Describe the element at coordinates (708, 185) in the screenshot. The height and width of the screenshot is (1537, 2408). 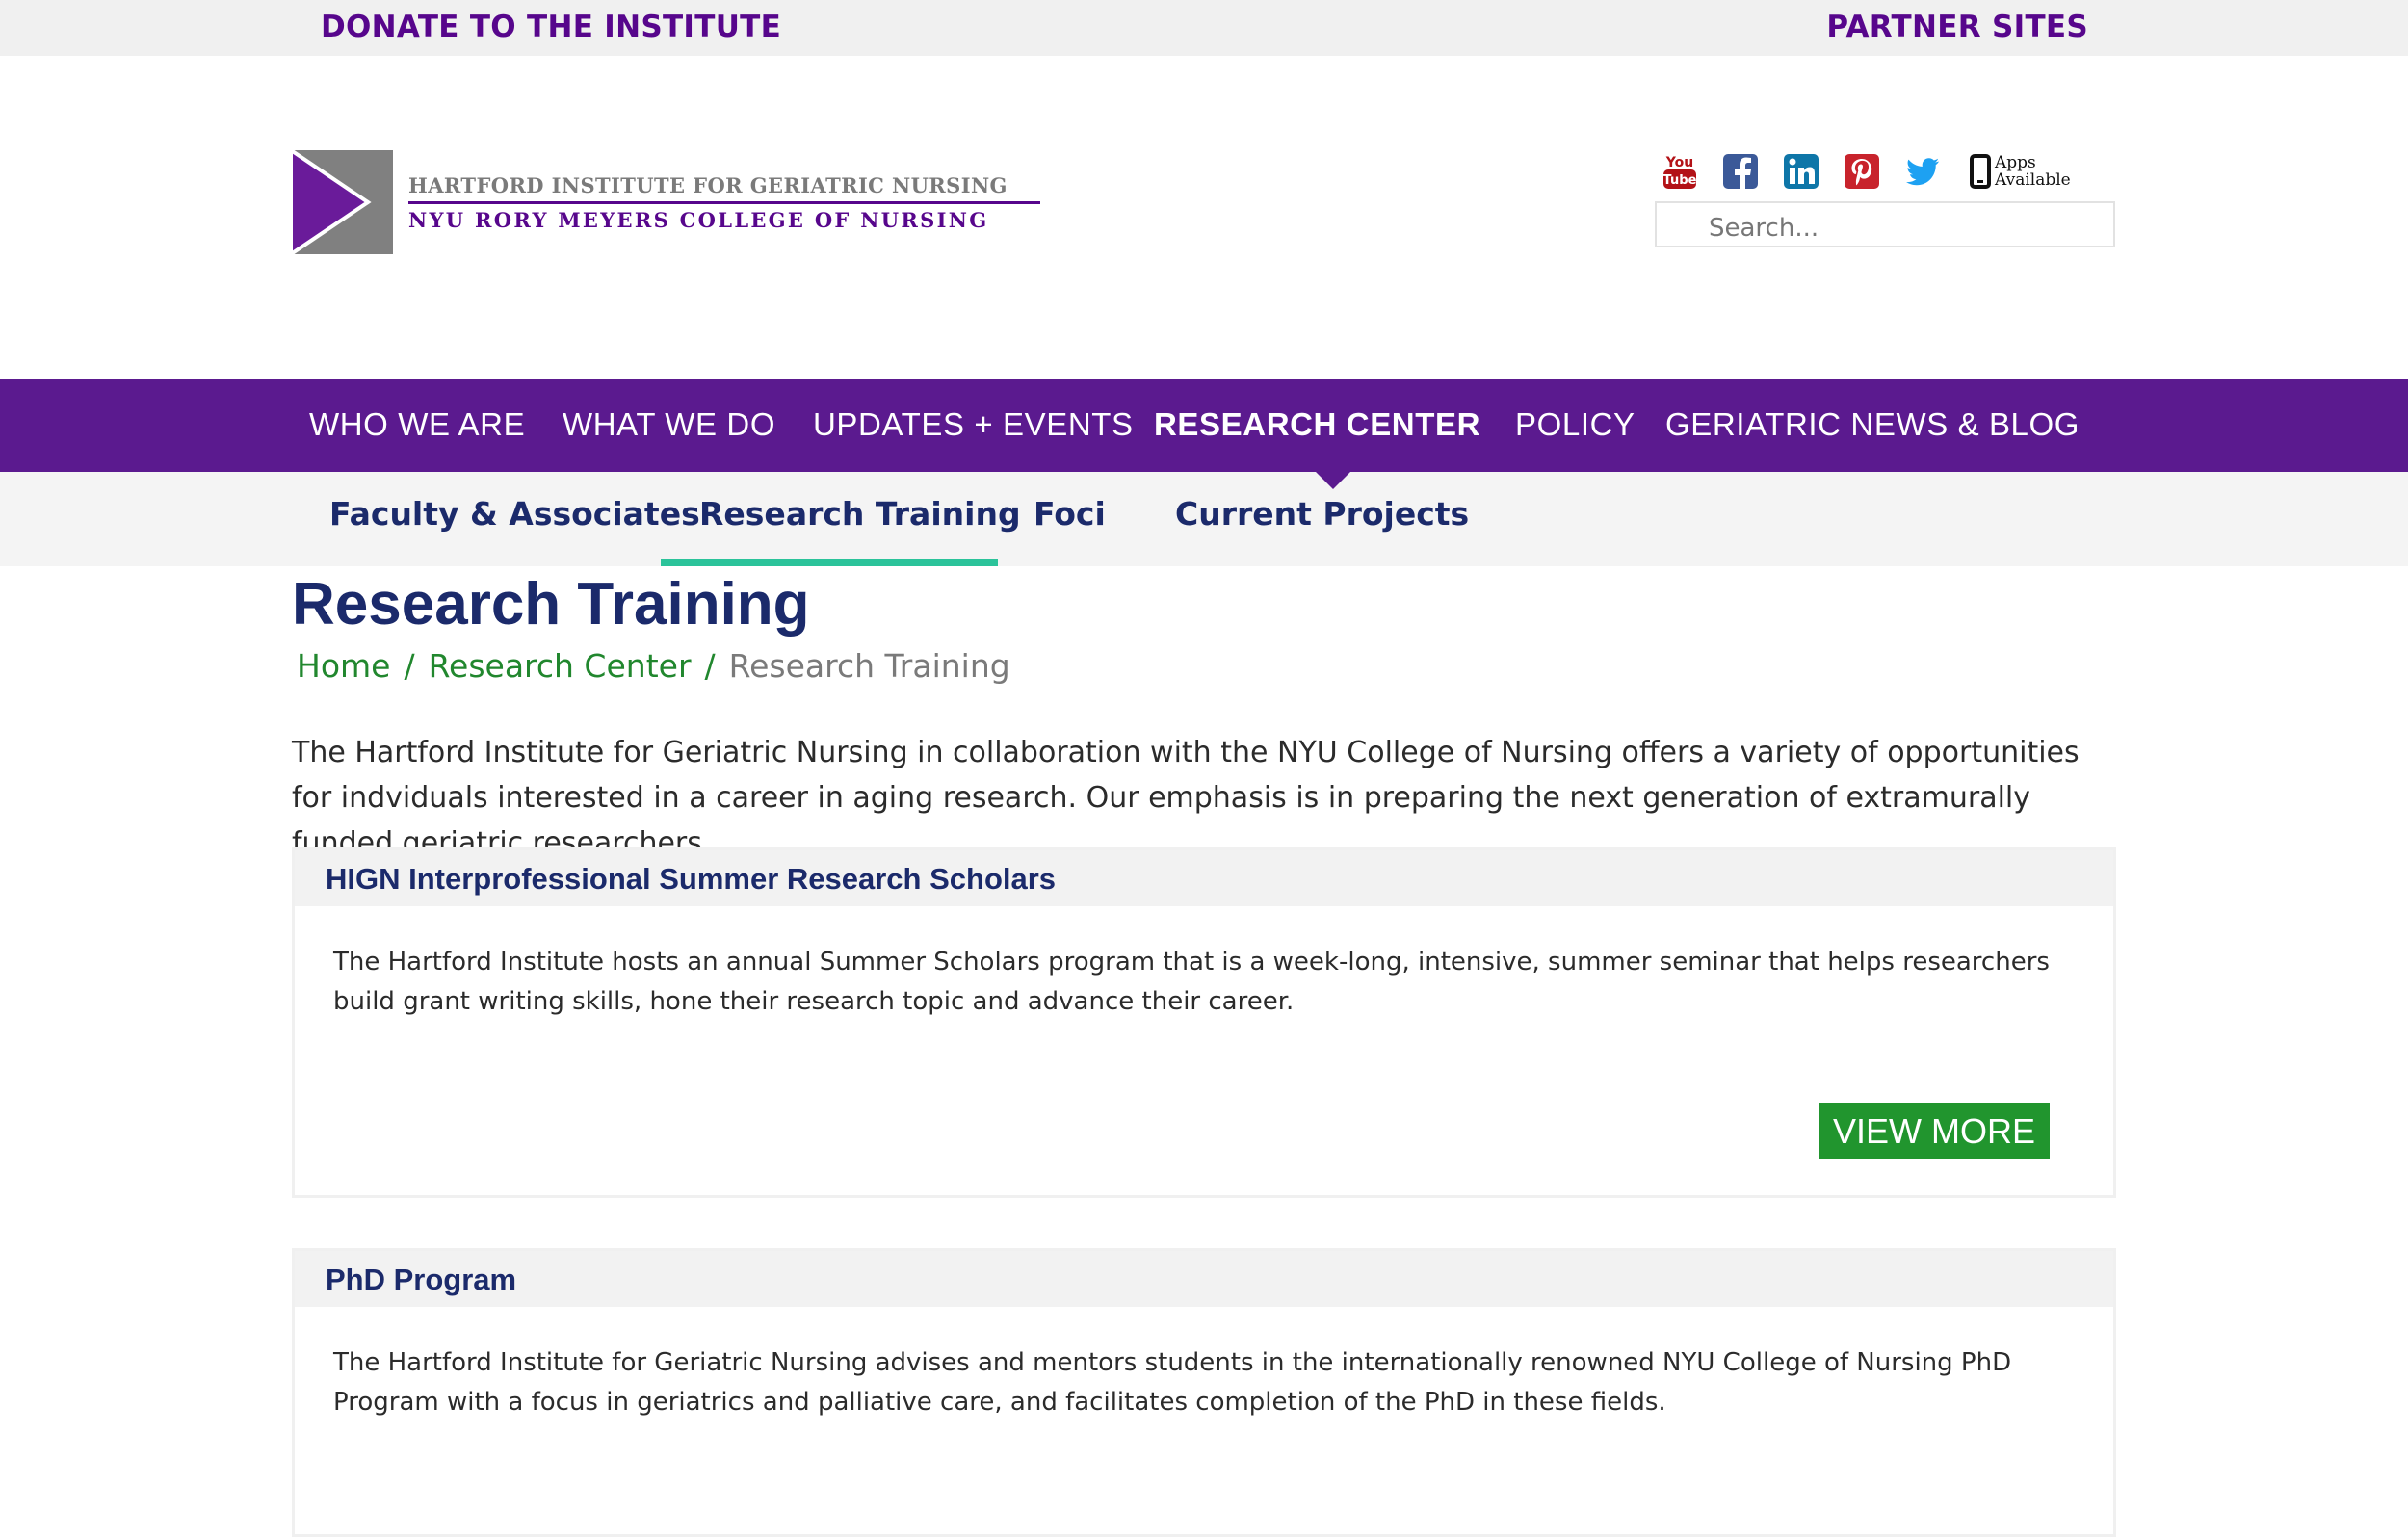
I see `logo-institute-name: HARTFORD INSTITUTE FOR GERIATRIC NURSING` at that location.